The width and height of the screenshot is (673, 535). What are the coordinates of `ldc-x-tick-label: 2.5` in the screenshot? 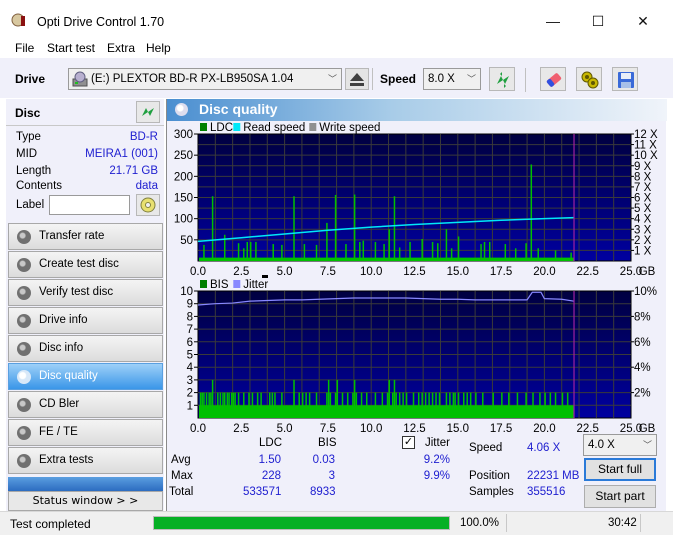 It's located at (241, 272).